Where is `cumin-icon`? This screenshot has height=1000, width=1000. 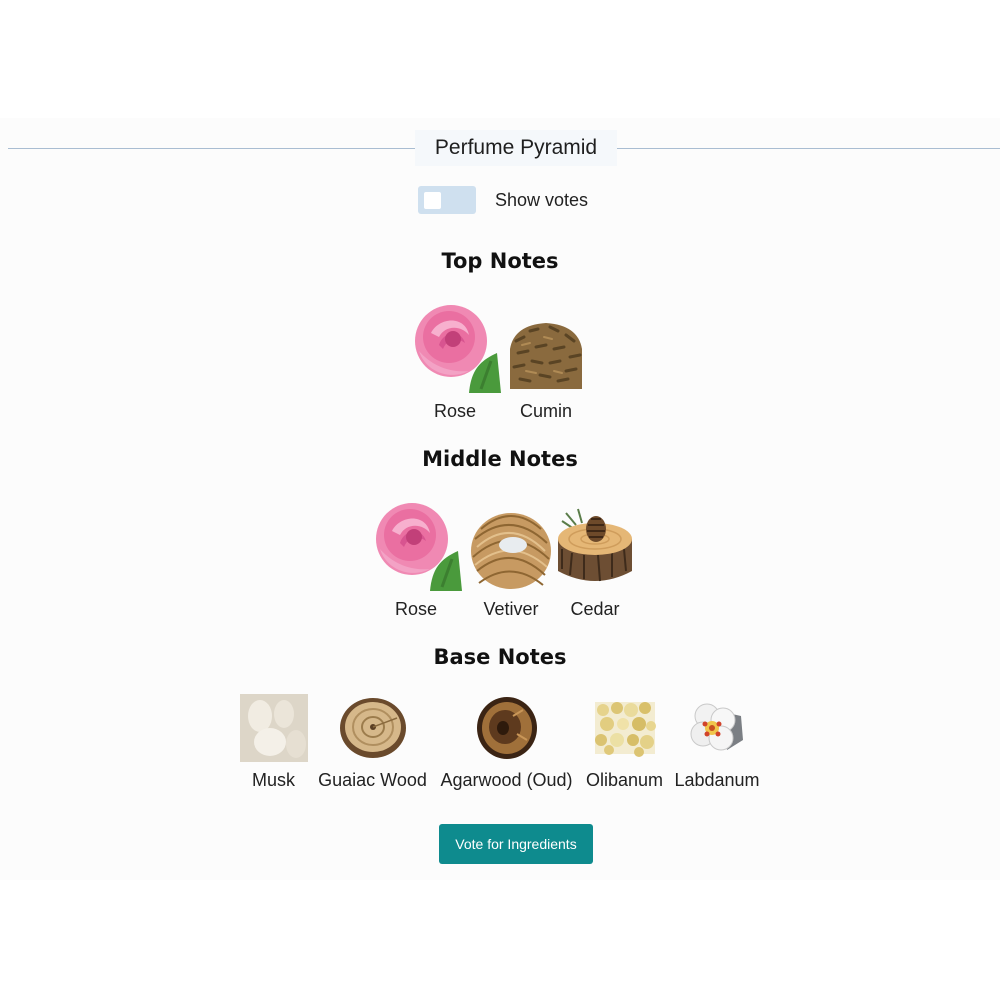
cumin-icon is located at coordinates (546, 356).